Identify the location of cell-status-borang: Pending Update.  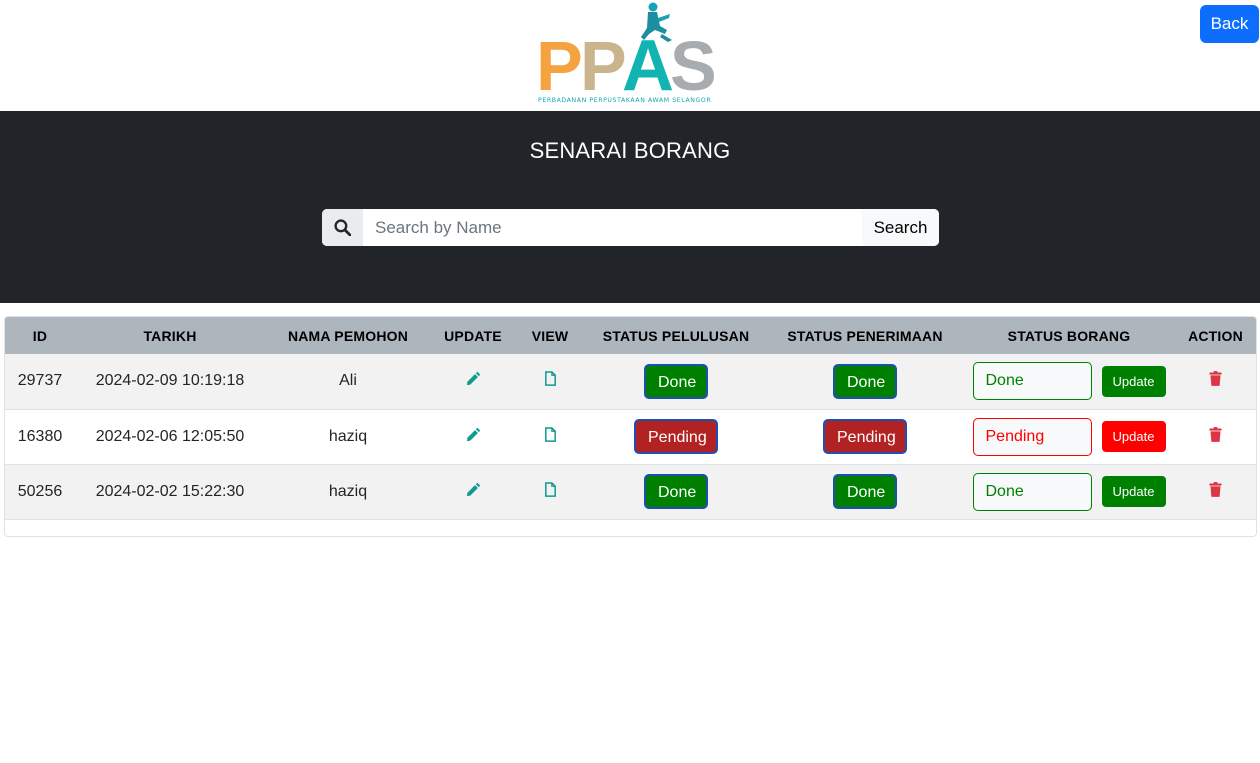
(1069, 436).